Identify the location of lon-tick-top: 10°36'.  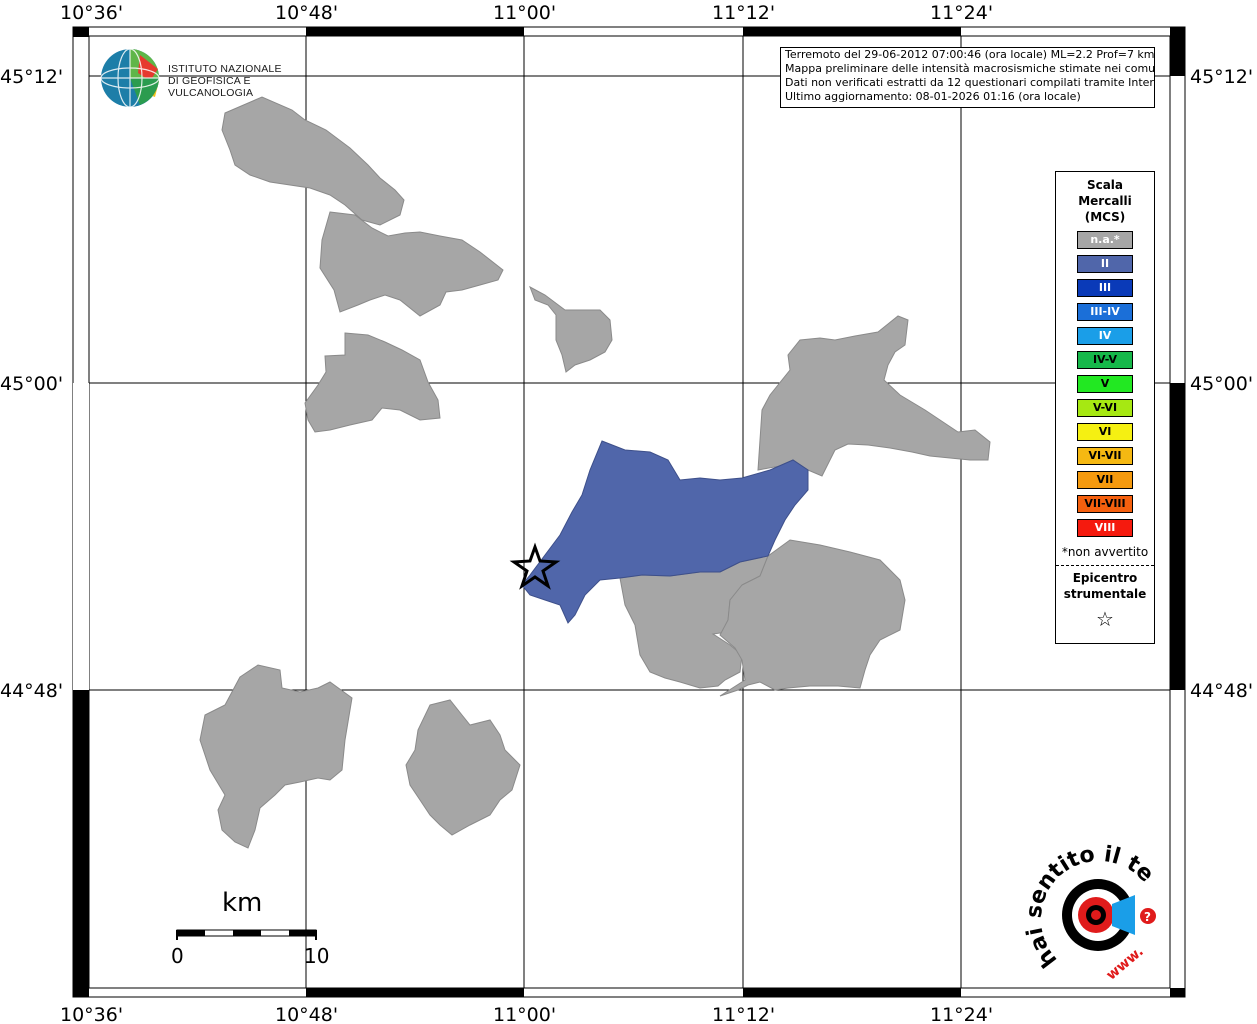
(91, 13).